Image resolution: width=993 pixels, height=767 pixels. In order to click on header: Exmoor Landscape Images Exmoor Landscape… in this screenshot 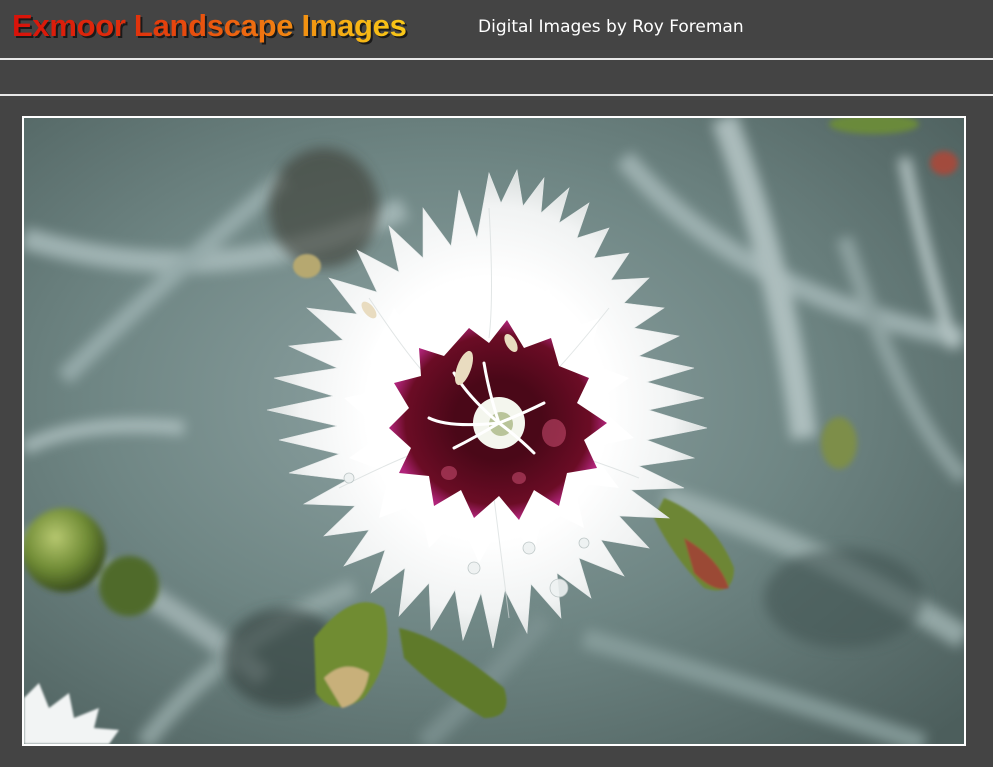, I will do `click(496, 29)`.